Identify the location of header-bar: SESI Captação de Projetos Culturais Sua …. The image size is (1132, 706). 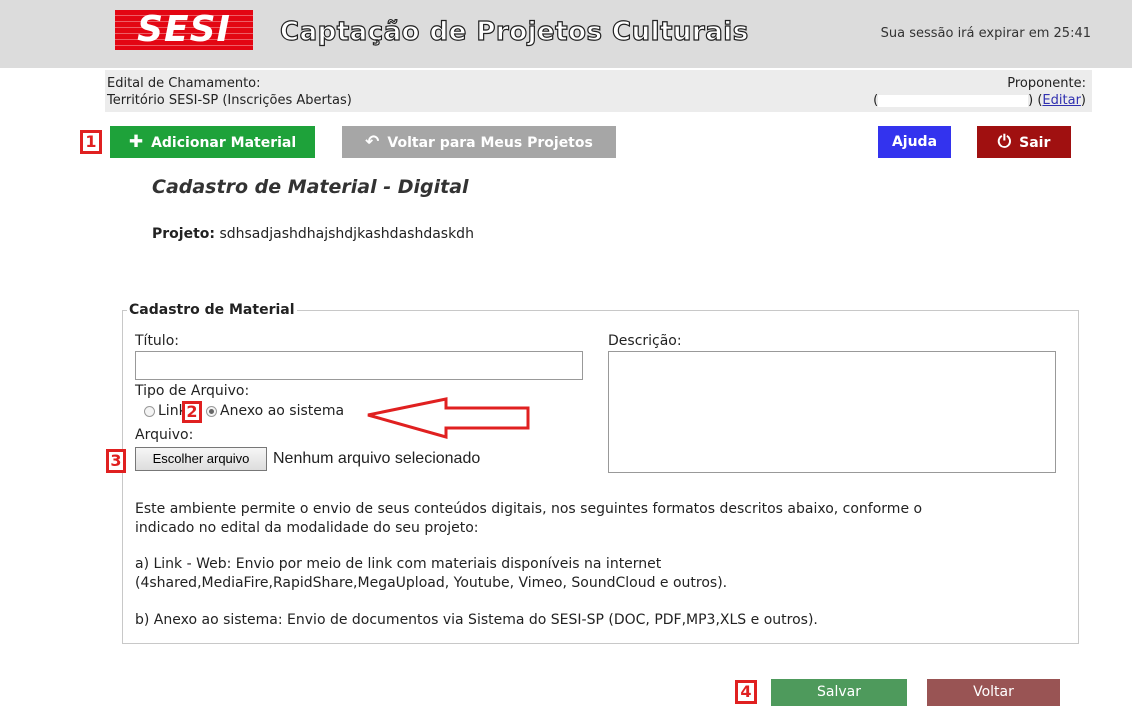
(566, 34).